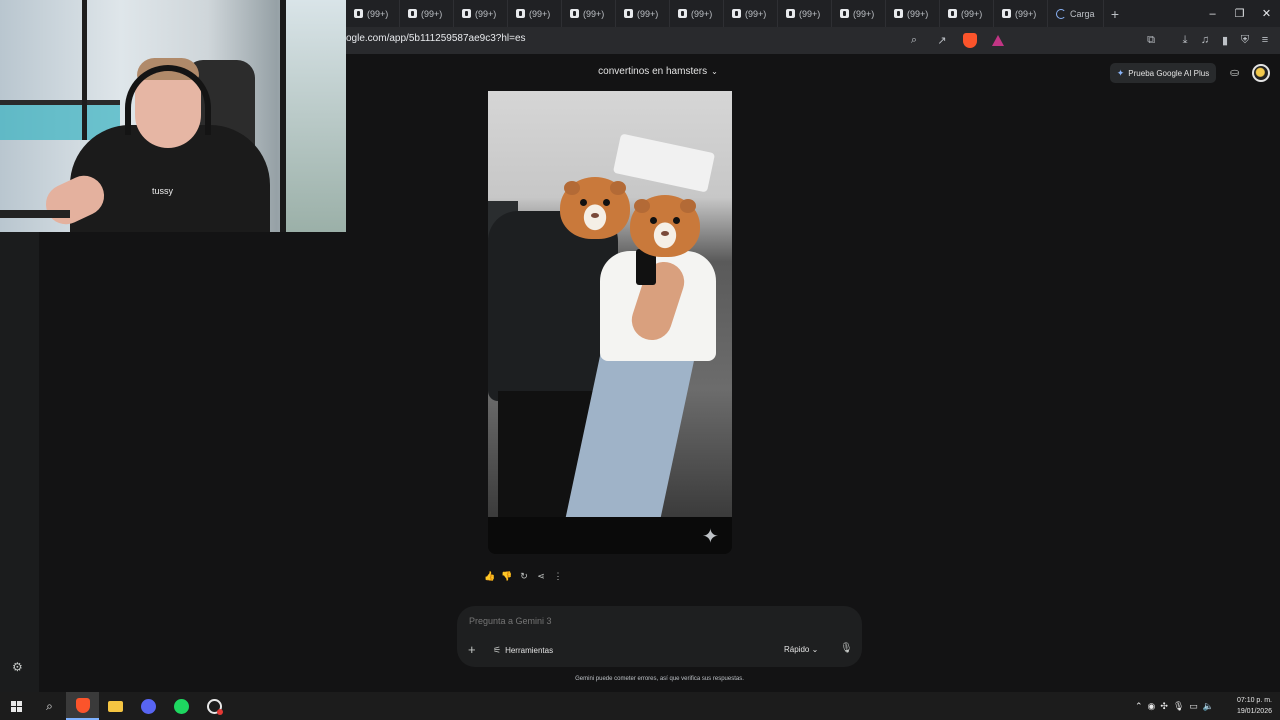  I want to click on thumbs-up-icon: 👍, so click(490, 576).